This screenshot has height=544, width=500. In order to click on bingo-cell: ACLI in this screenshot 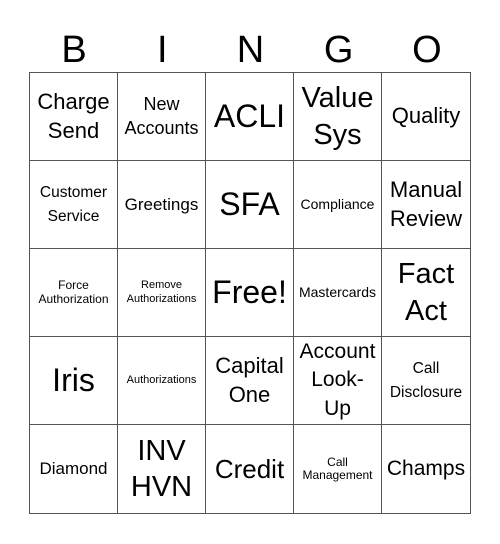, I will do `click(250, 117)`.